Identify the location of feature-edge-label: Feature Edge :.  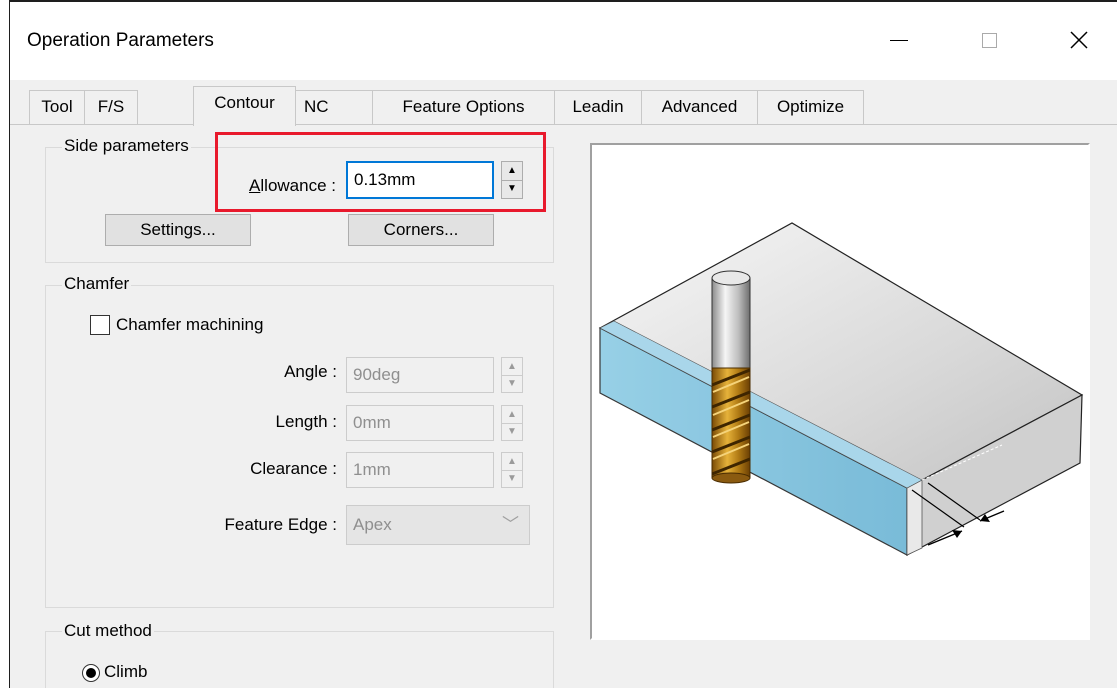
(280, 524).